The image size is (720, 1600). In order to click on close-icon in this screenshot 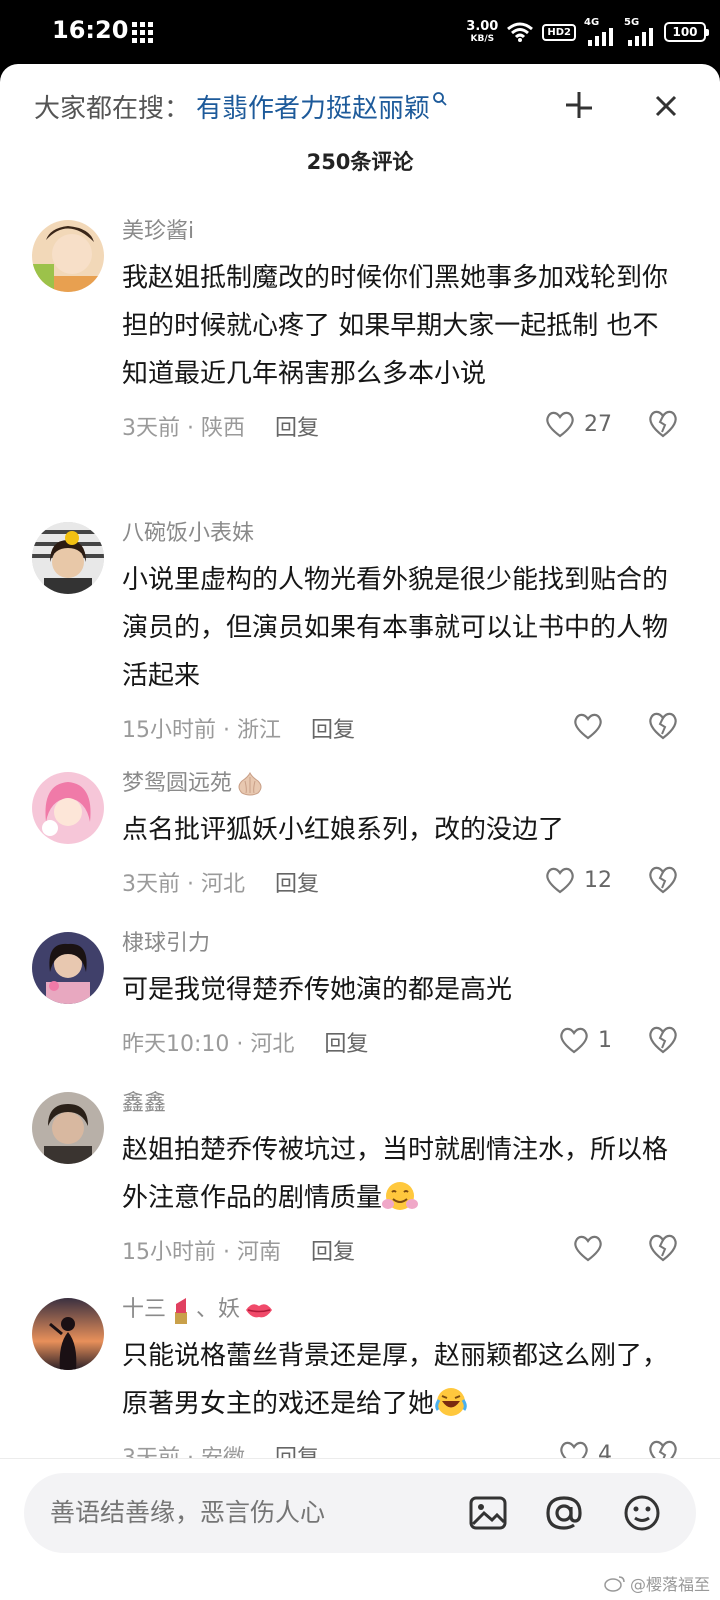, I will do `click(666, 106)`.